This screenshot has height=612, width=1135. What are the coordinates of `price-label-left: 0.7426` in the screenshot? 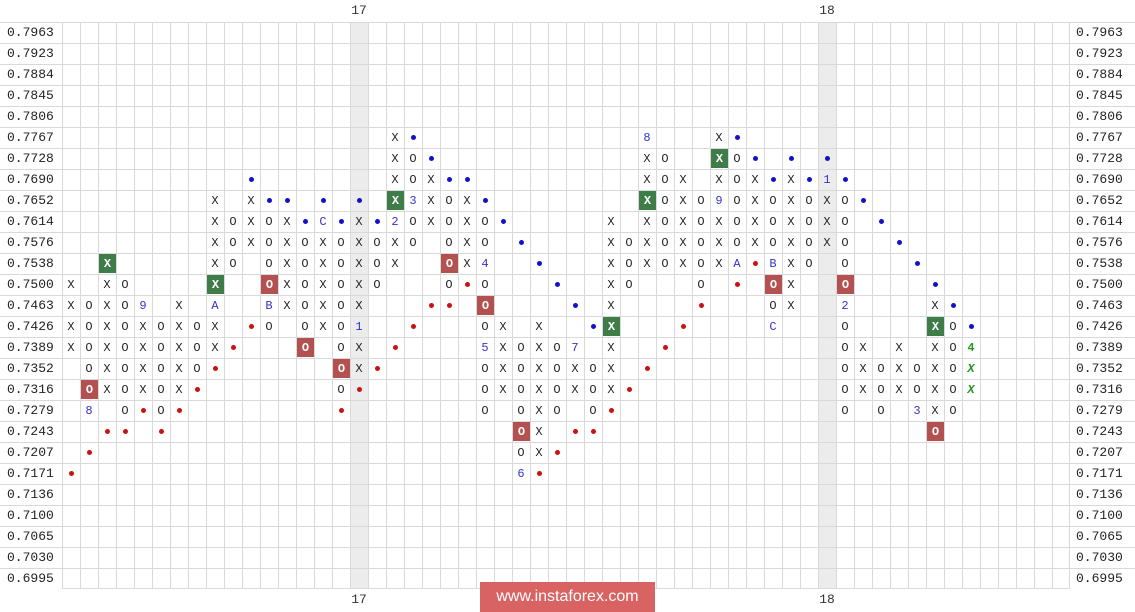 It's located at (30, 326).